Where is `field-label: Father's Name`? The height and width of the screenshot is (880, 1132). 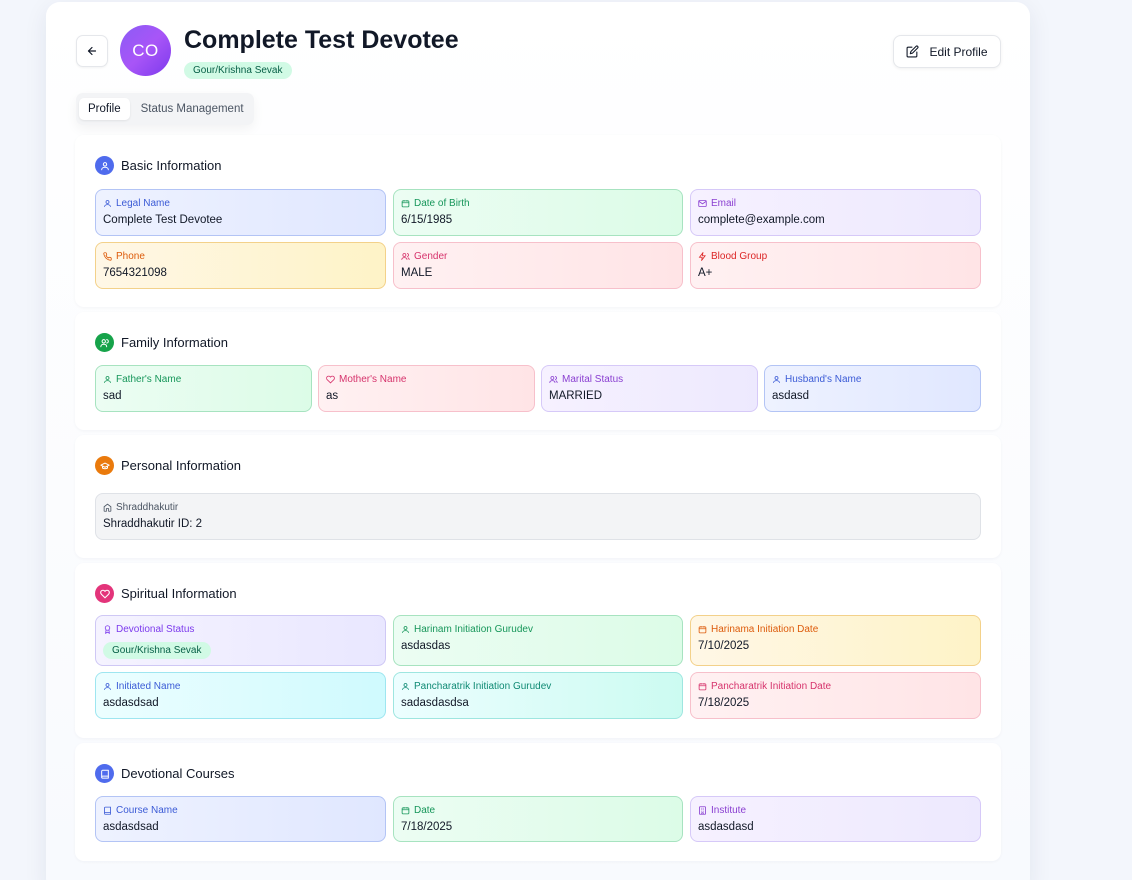 field-label: Father's Name is located at coordinates (149, 379).